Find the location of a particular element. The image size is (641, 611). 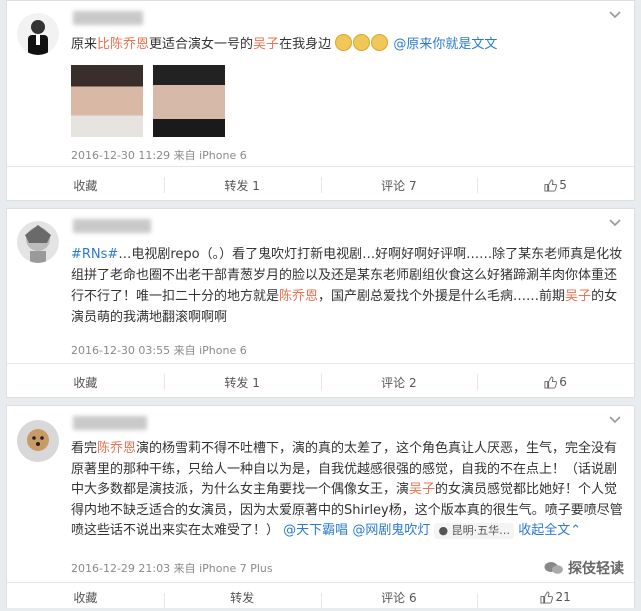

comment-button: 评论 2 is located at coordinates (399, 382).